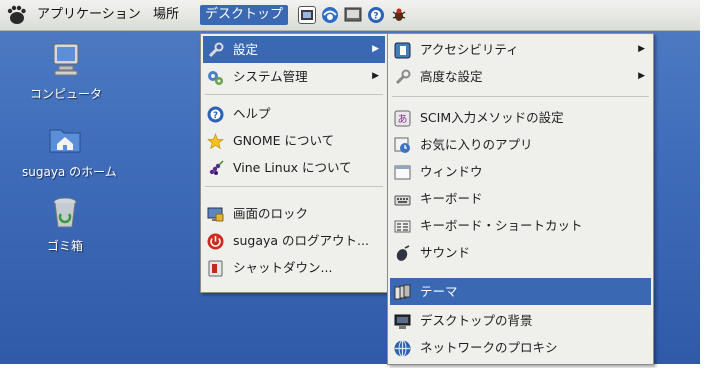 The width and height of the screenshot is (708, 368). I want to click on menu-item-keyboard: キーボード, so click(520, 198).